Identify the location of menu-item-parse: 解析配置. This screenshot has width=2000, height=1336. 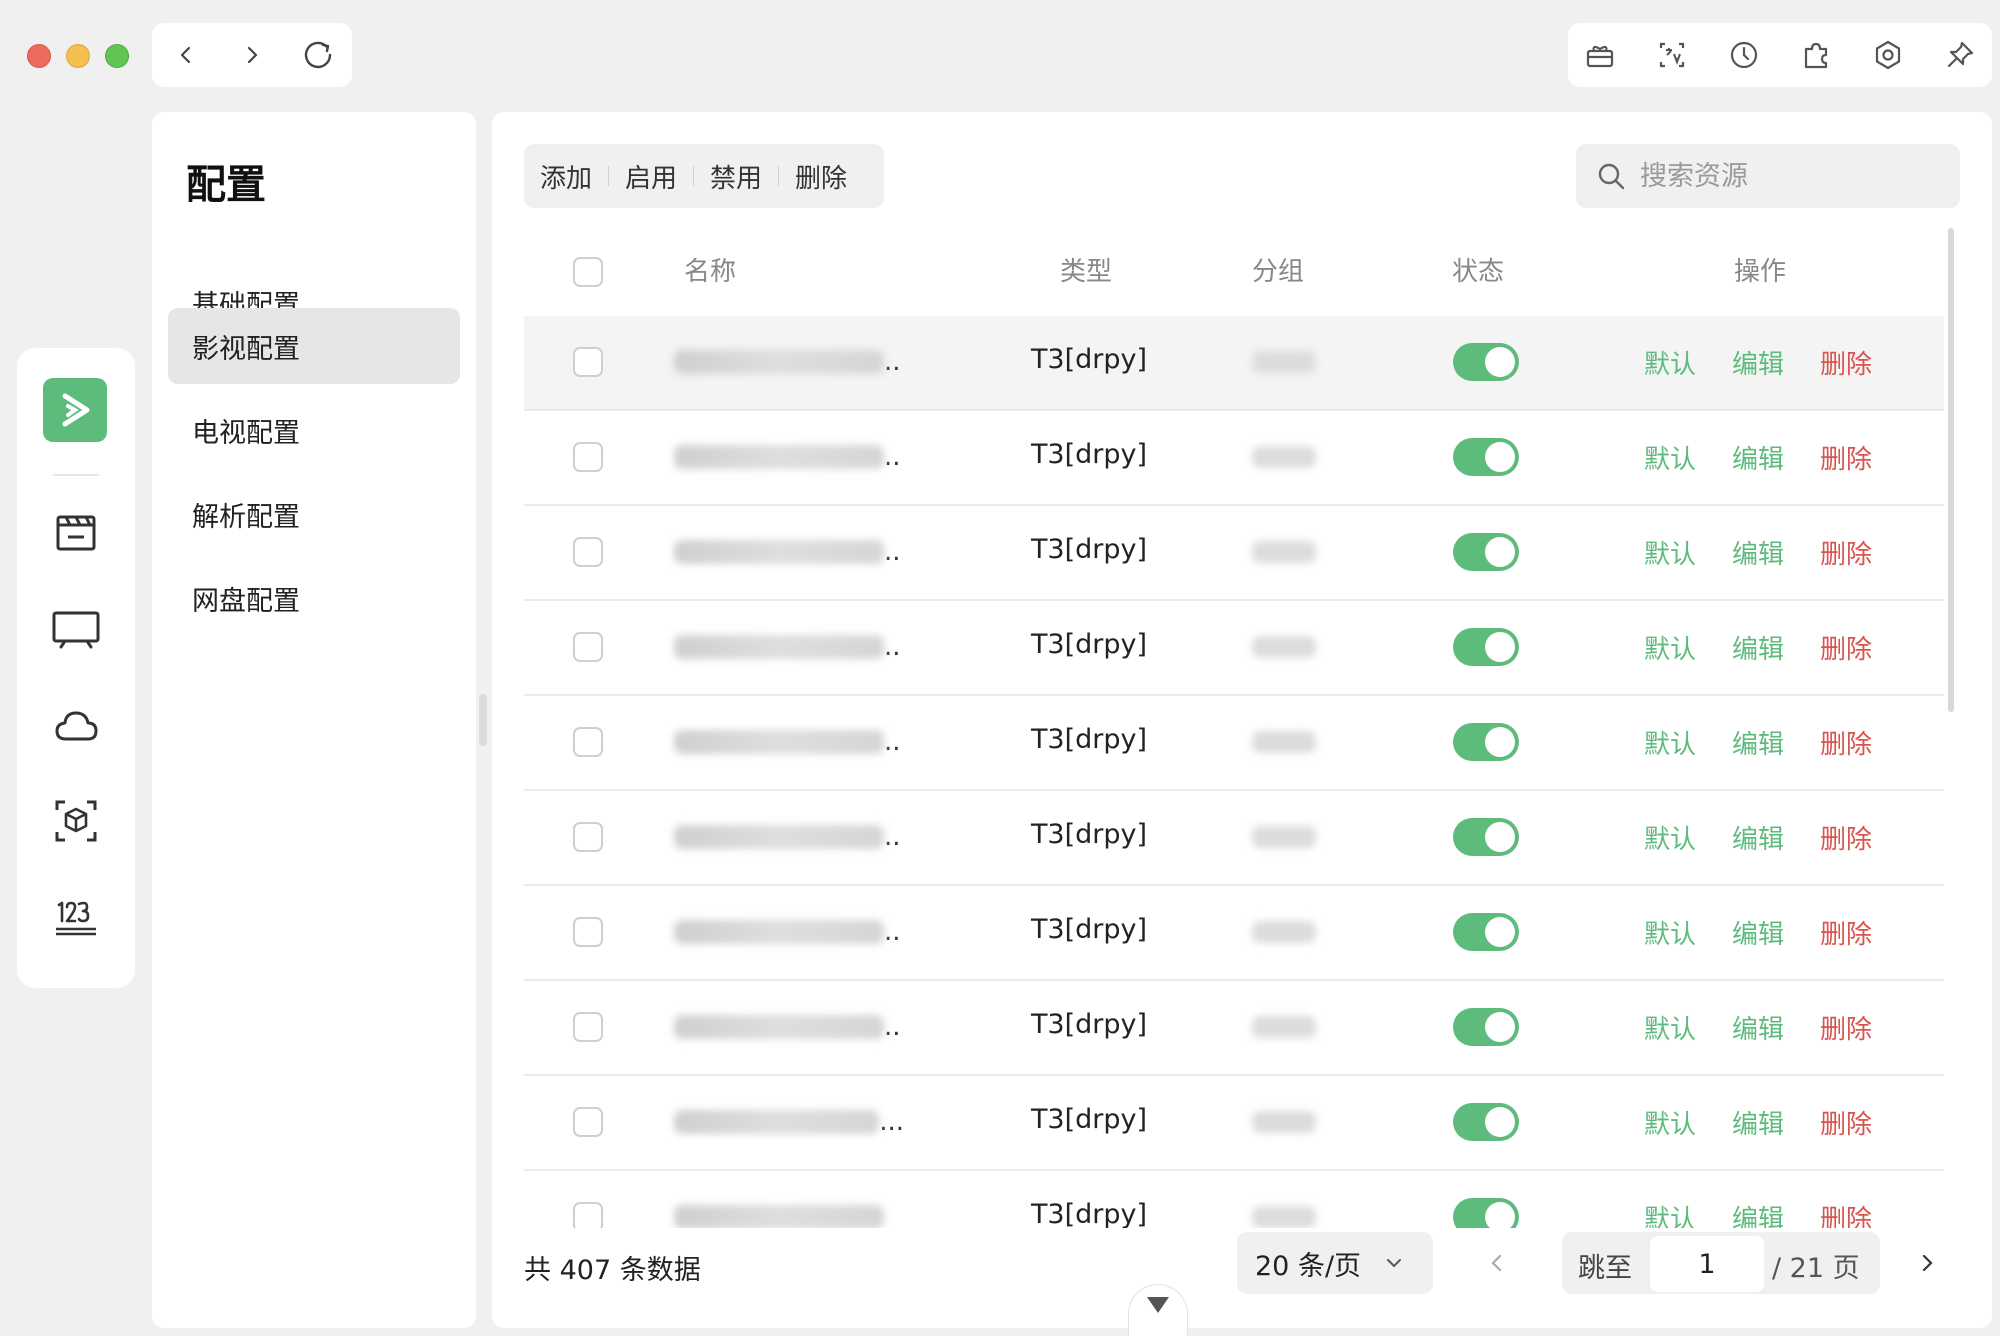
(314, 514).